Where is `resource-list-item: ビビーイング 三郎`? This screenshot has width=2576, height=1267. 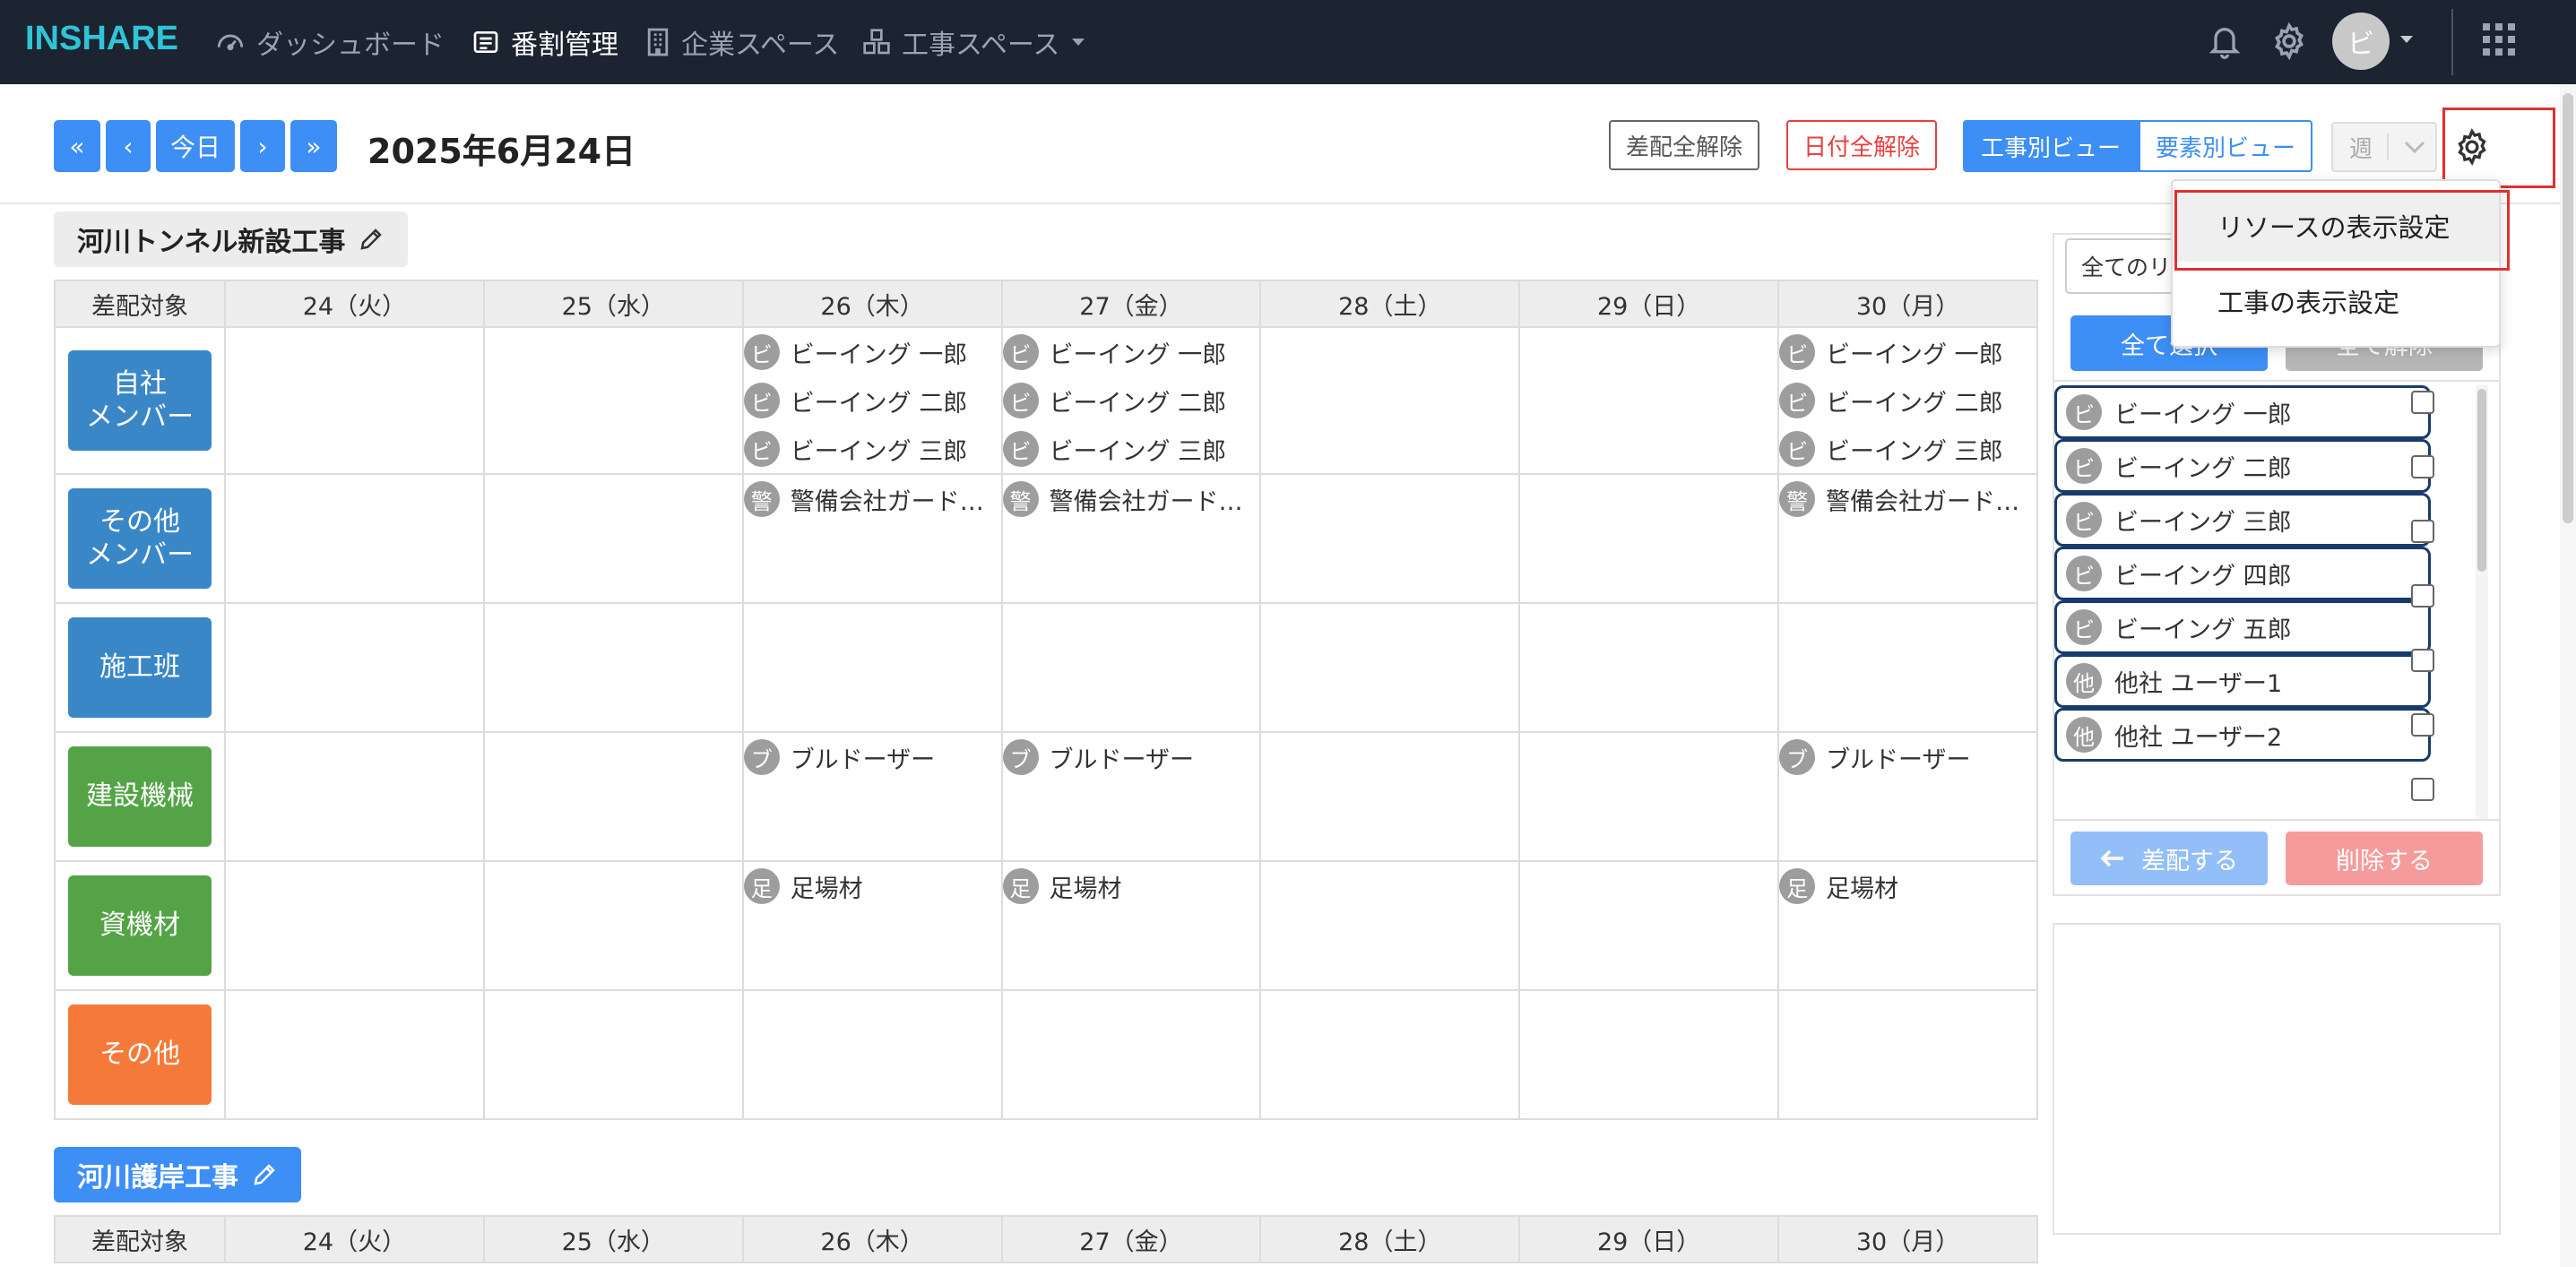
resource-list-item: ビビーイング 三郎 is located at coordinates (2242, 520).